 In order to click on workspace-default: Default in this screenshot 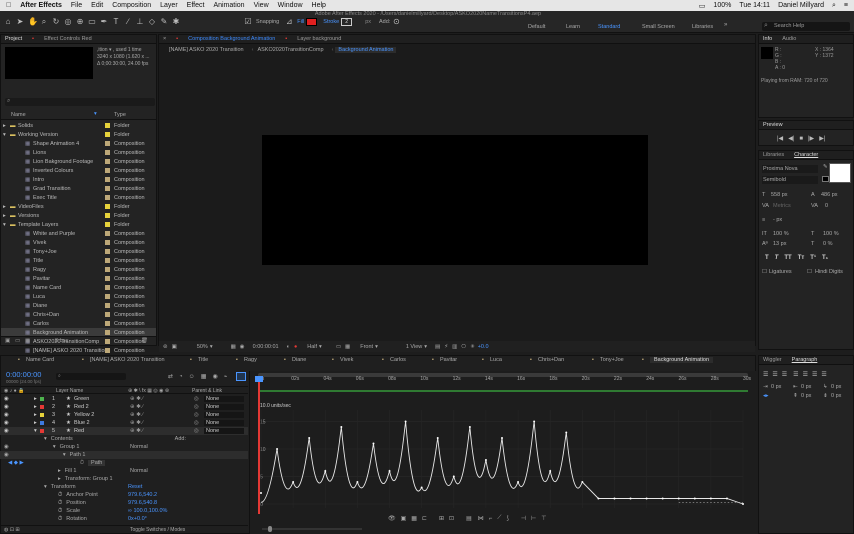, I will do `click(536, 27)`.